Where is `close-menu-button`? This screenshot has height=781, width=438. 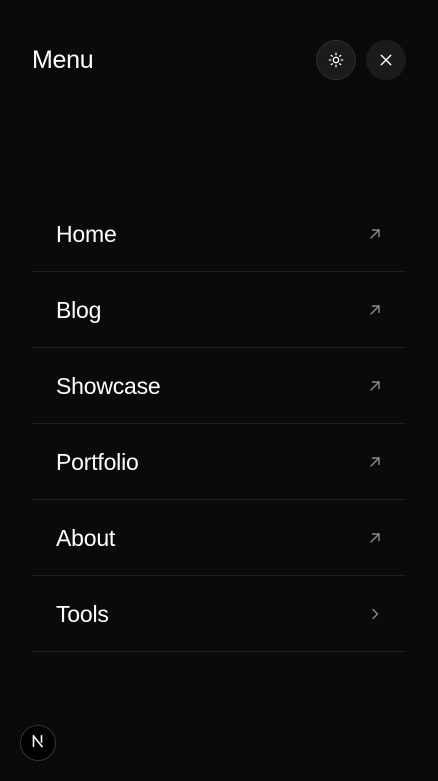
close-menu-button is located at coordinates (386, 60).